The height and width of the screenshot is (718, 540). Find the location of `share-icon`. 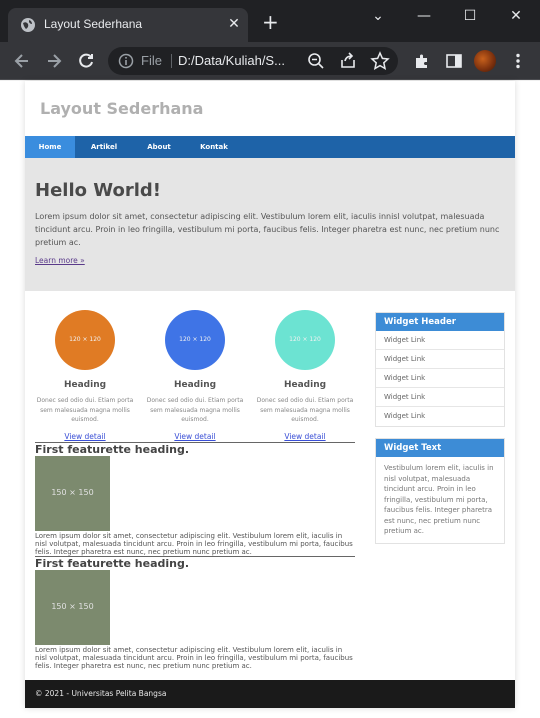

share-icon is located at coordinates (348, 61).